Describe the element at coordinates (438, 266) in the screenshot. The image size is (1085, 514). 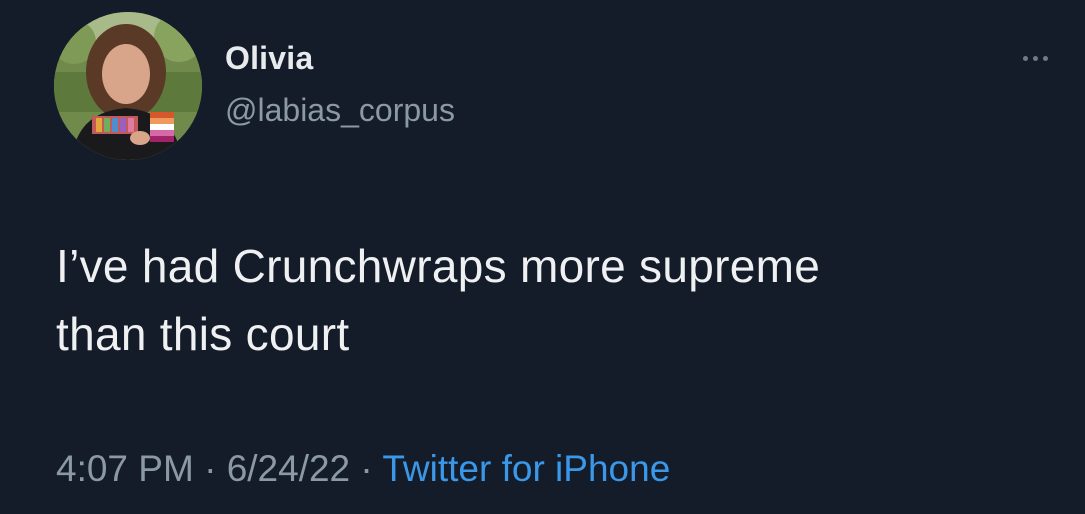
I see `tweet-text-line: I’ve had Crunchwraps more supreme` at that location.